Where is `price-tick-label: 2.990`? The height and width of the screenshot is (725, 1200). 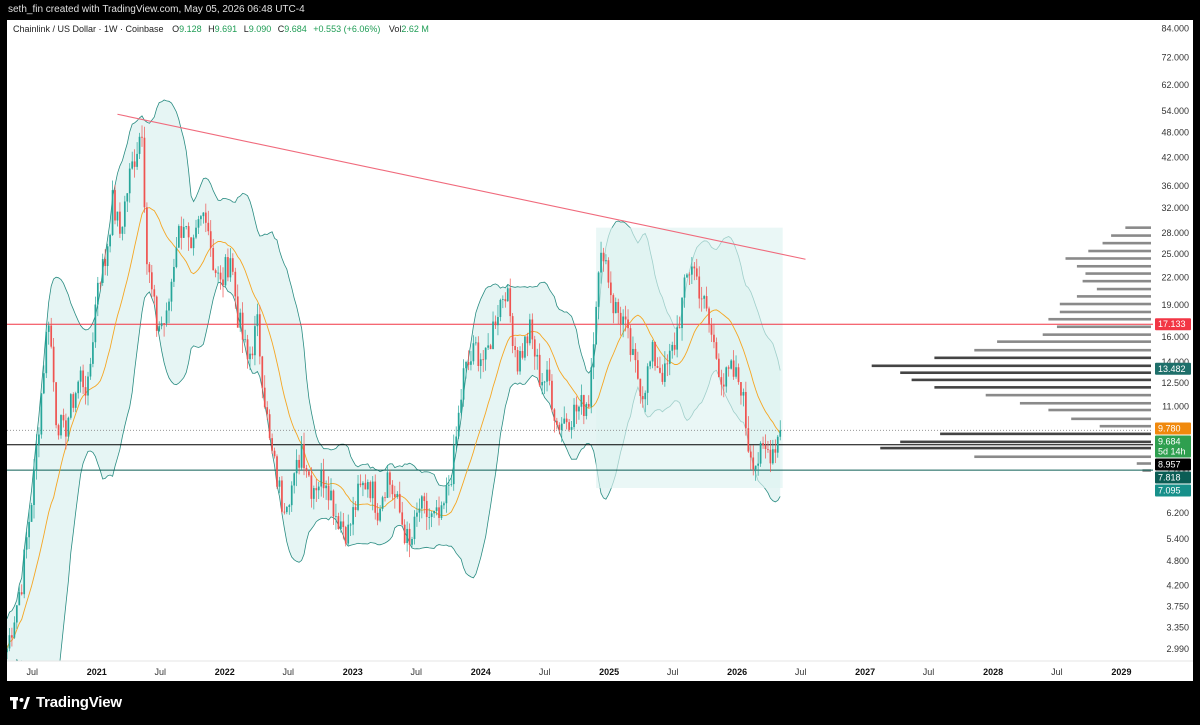
price-tick-label: 2.990 is located at coordinates (1177, 649).